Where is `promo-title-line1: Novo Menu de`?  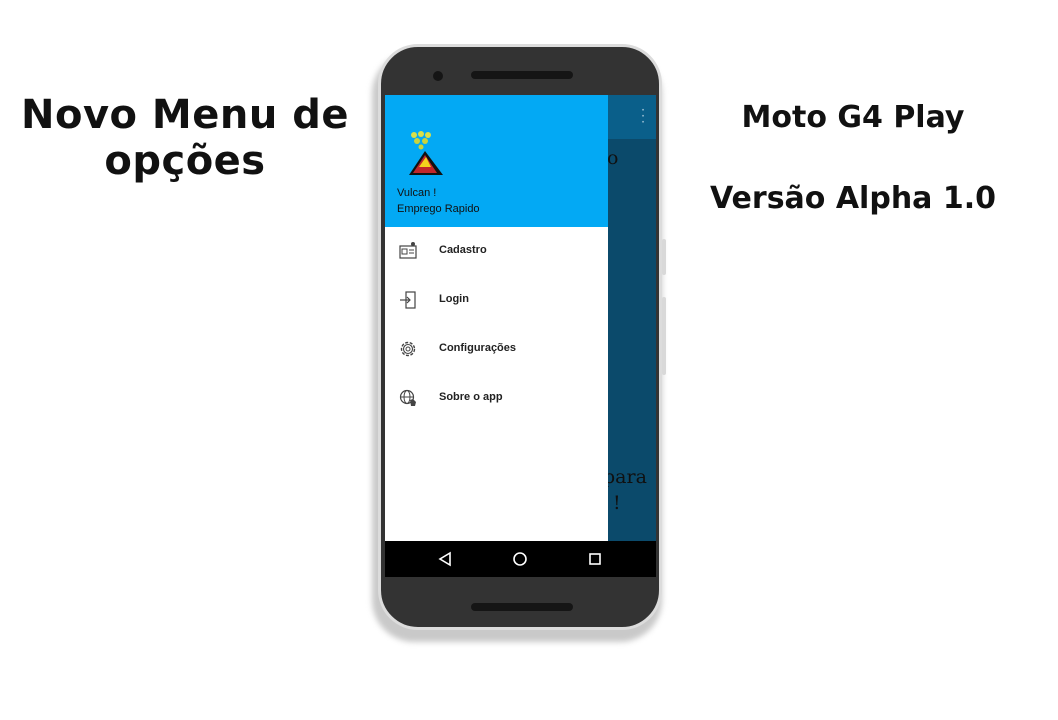 promo-title-line1: Novo Menu de is located at coordinates (184, 115).